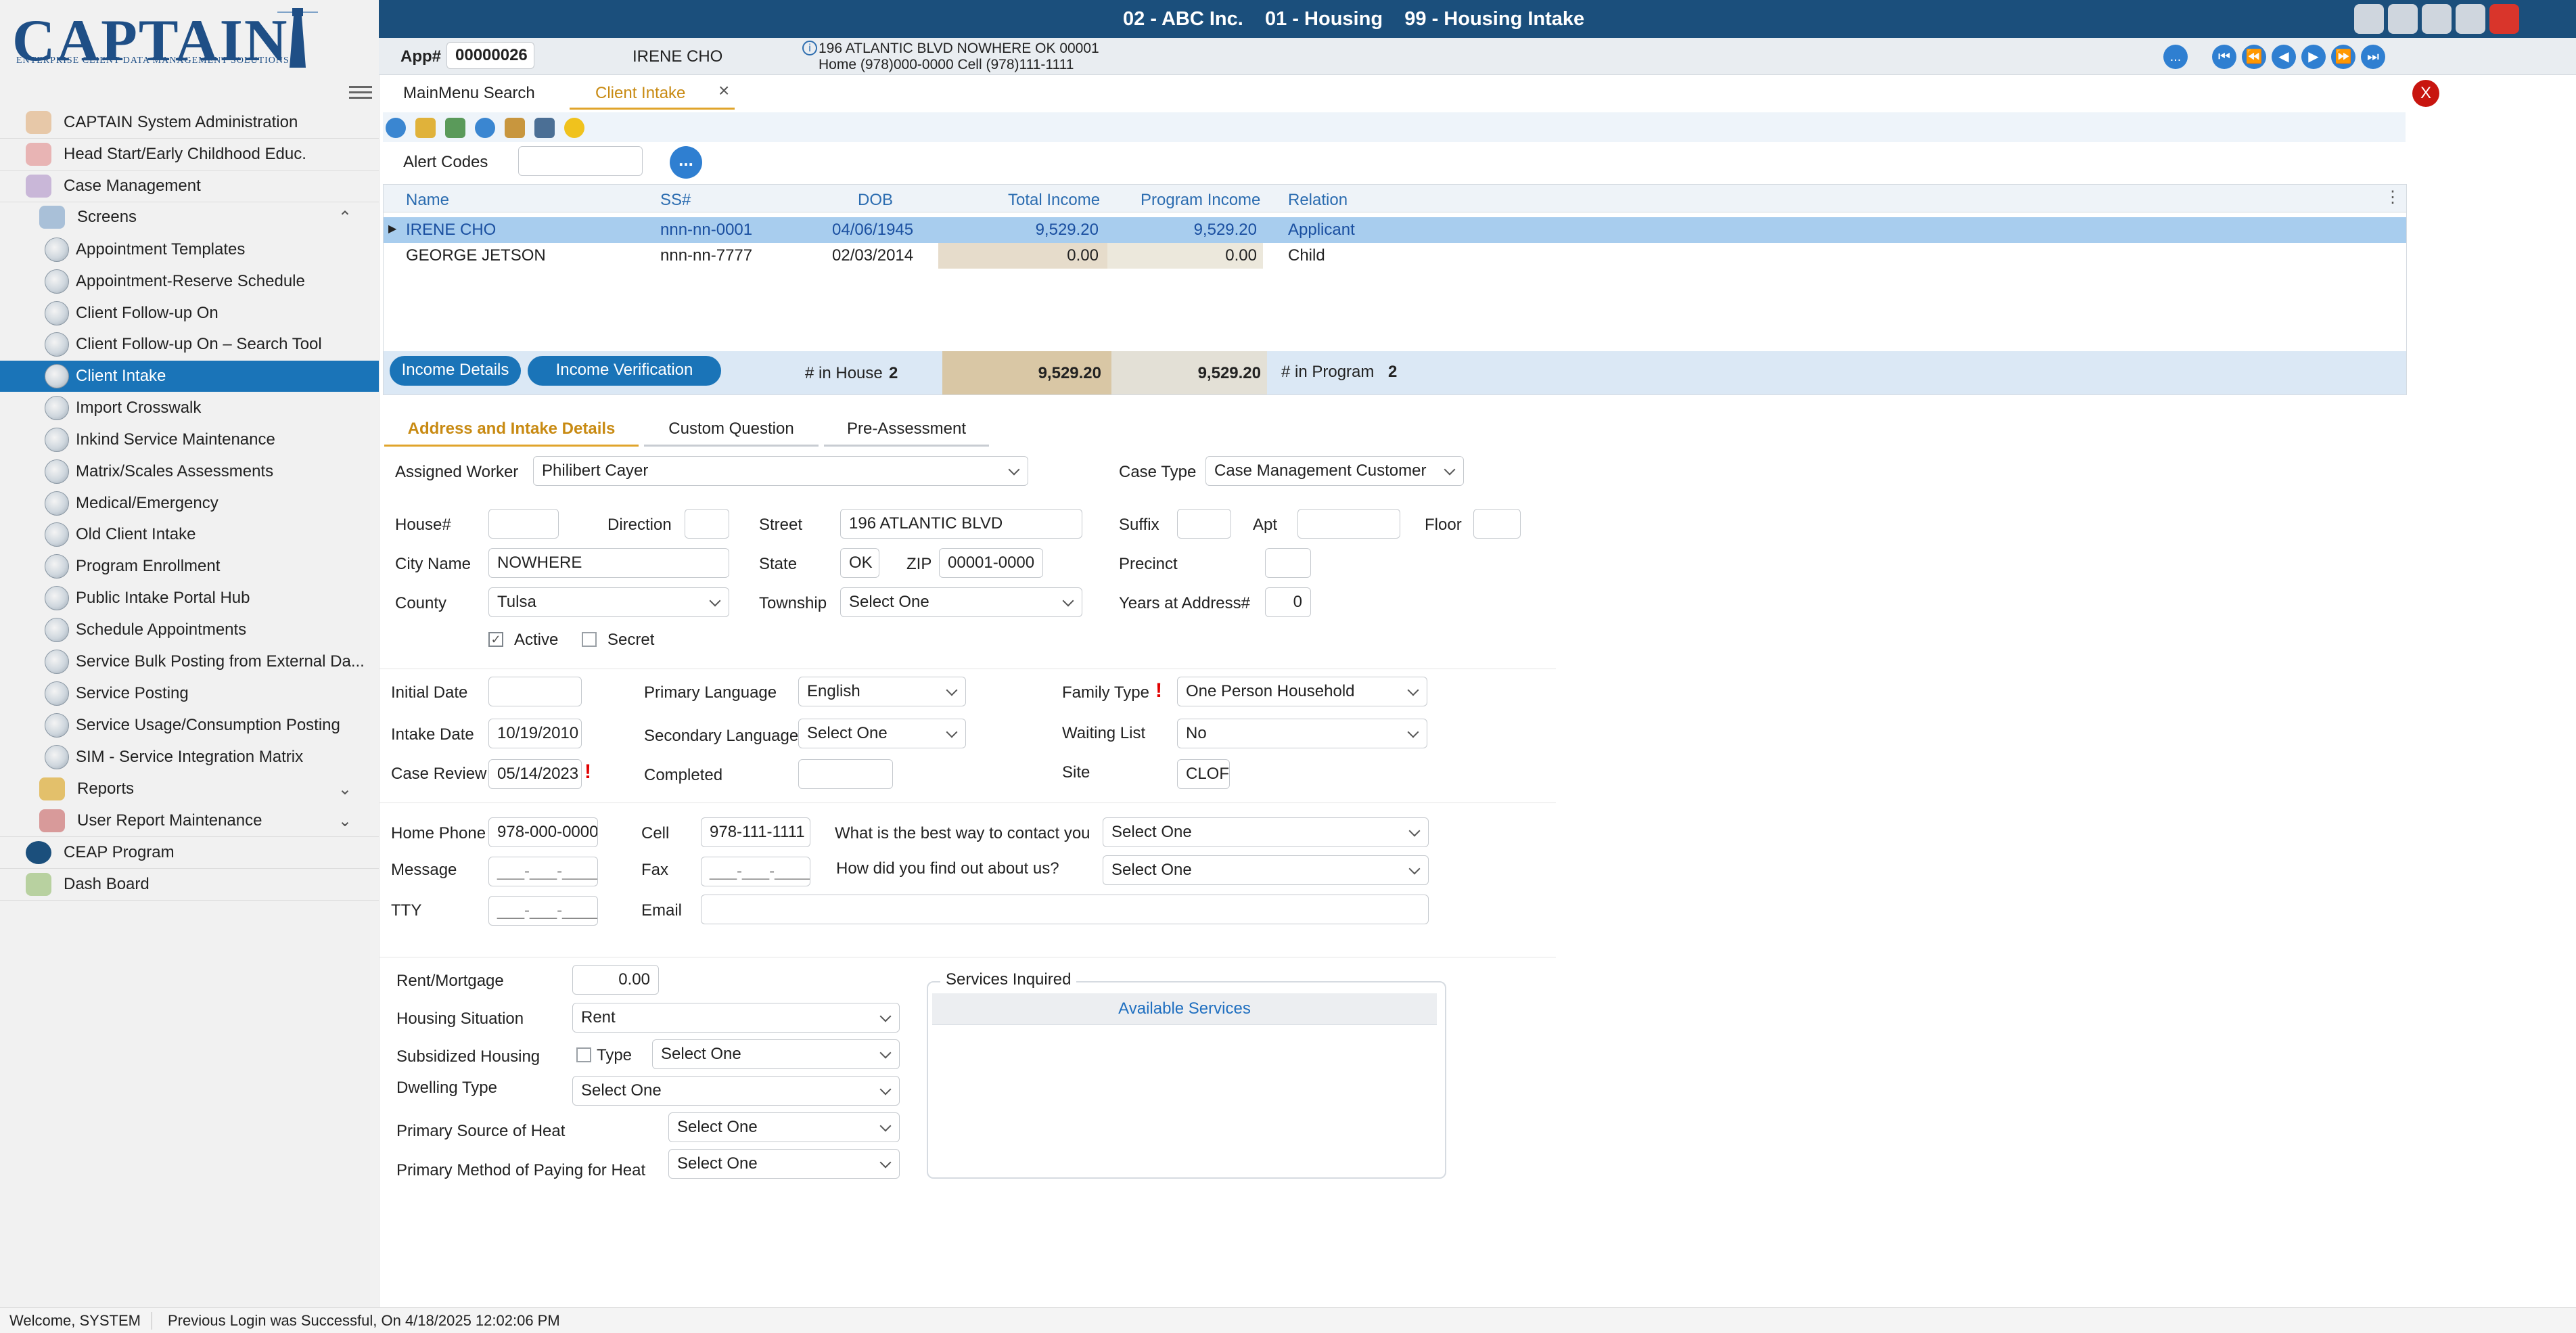  Describe the element at coordinates (511, 431) in the screenshot. I see `tab-address-intake: Address and Intake Details` at that location.